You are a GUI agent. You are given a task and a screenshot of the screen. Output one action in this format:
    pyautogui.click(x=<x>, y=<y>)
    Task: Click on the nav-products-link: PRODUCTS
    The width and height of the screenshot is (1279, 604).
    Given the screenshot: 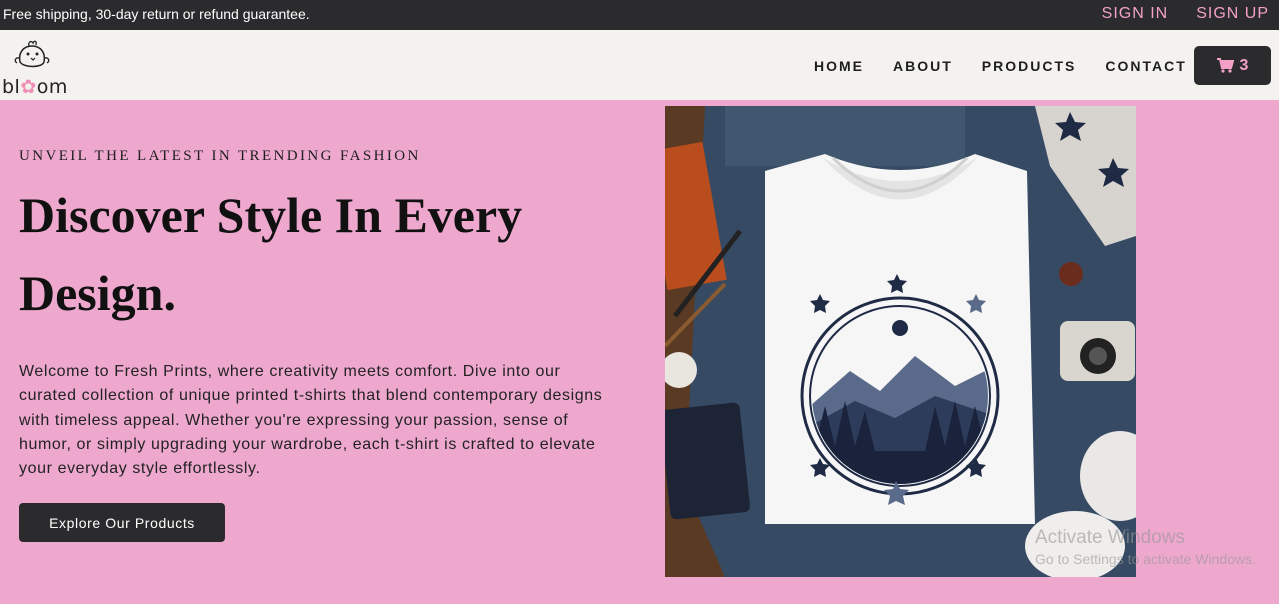 What is the action you would take?
    pyautogui.click(x=1029, y=66)
    